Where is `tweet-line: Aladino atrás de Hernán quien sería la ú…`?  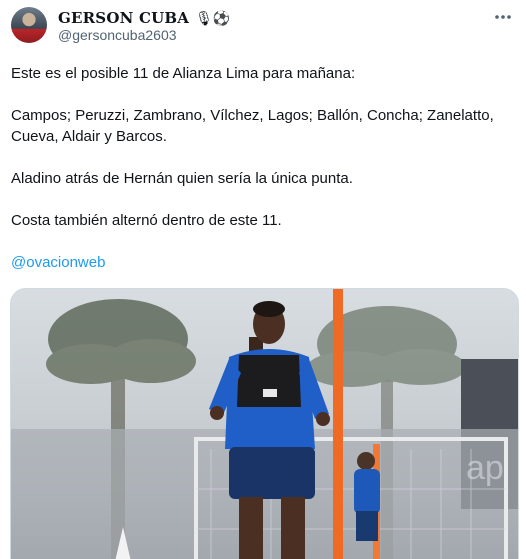 tweet-line: Aladino atrás de Hernán quien sería la ú… is located at coordinates (182, 178).